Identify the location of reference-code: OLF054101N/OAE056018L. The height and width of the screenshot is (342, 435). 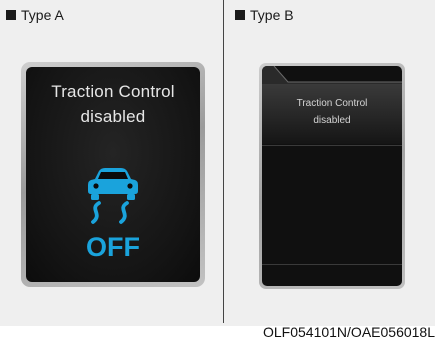
(348, 332).